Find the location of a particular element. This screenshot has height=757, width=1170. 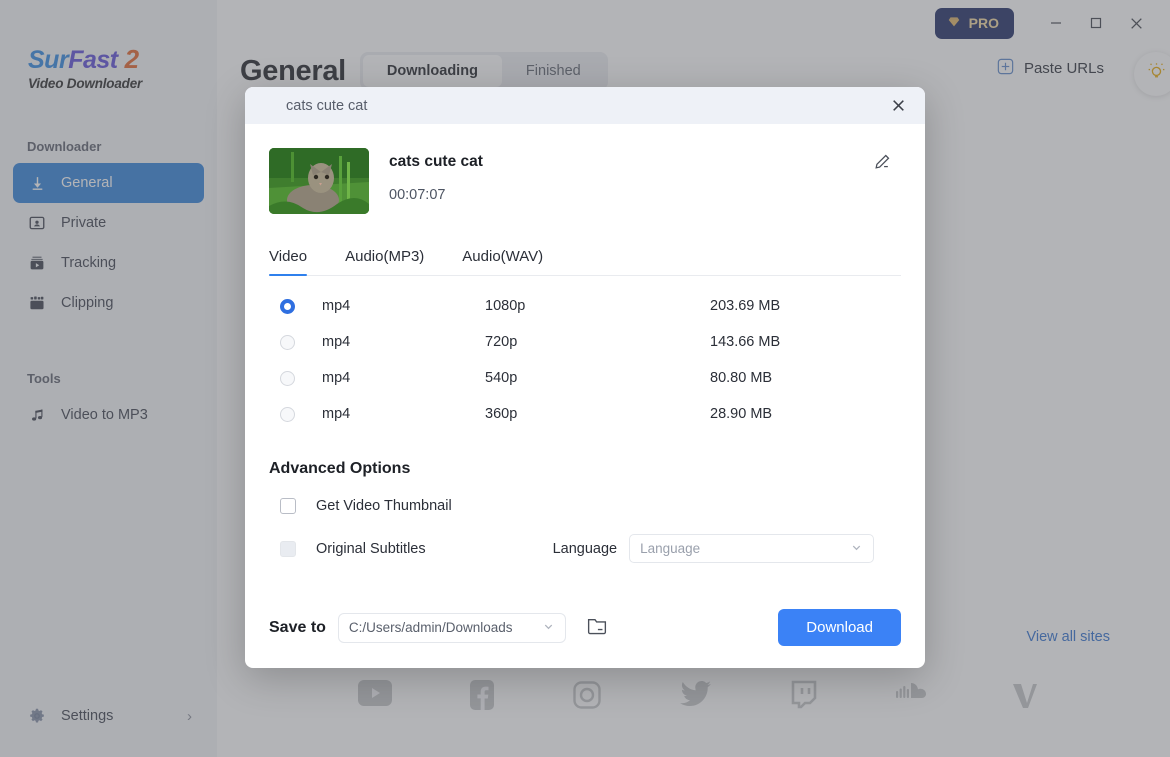

resolution-cell: 1080p is located at coordinates (505, 306).